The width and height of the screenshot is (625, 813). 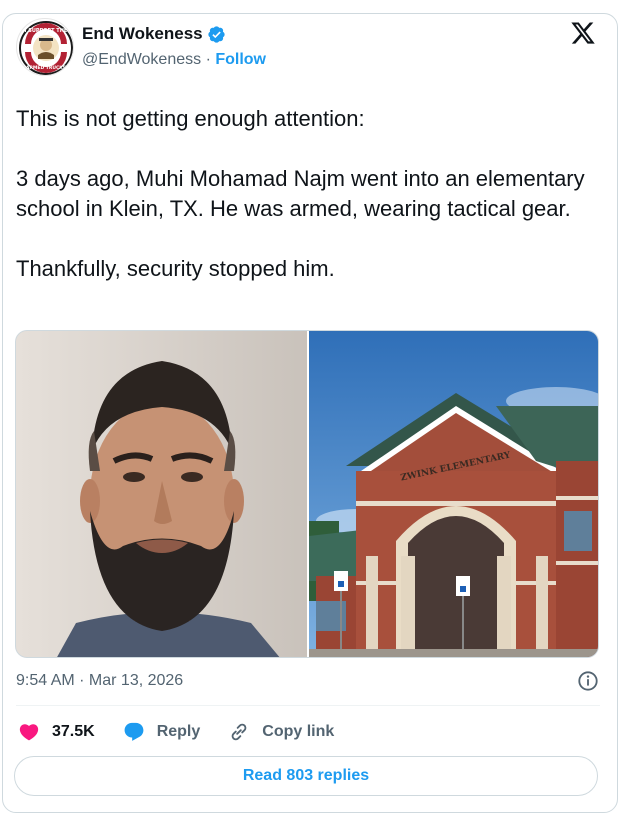 I want to click on reply-icon, so click(x=134, y=731).